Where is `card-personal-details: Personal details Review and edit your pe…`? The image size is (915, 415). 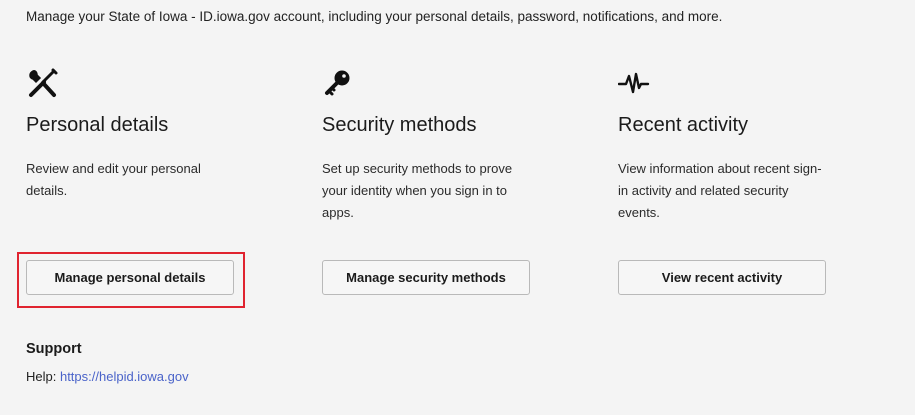
card-personal-details: Personal details Review and edit your pe… is located at coordinates (141, 180).